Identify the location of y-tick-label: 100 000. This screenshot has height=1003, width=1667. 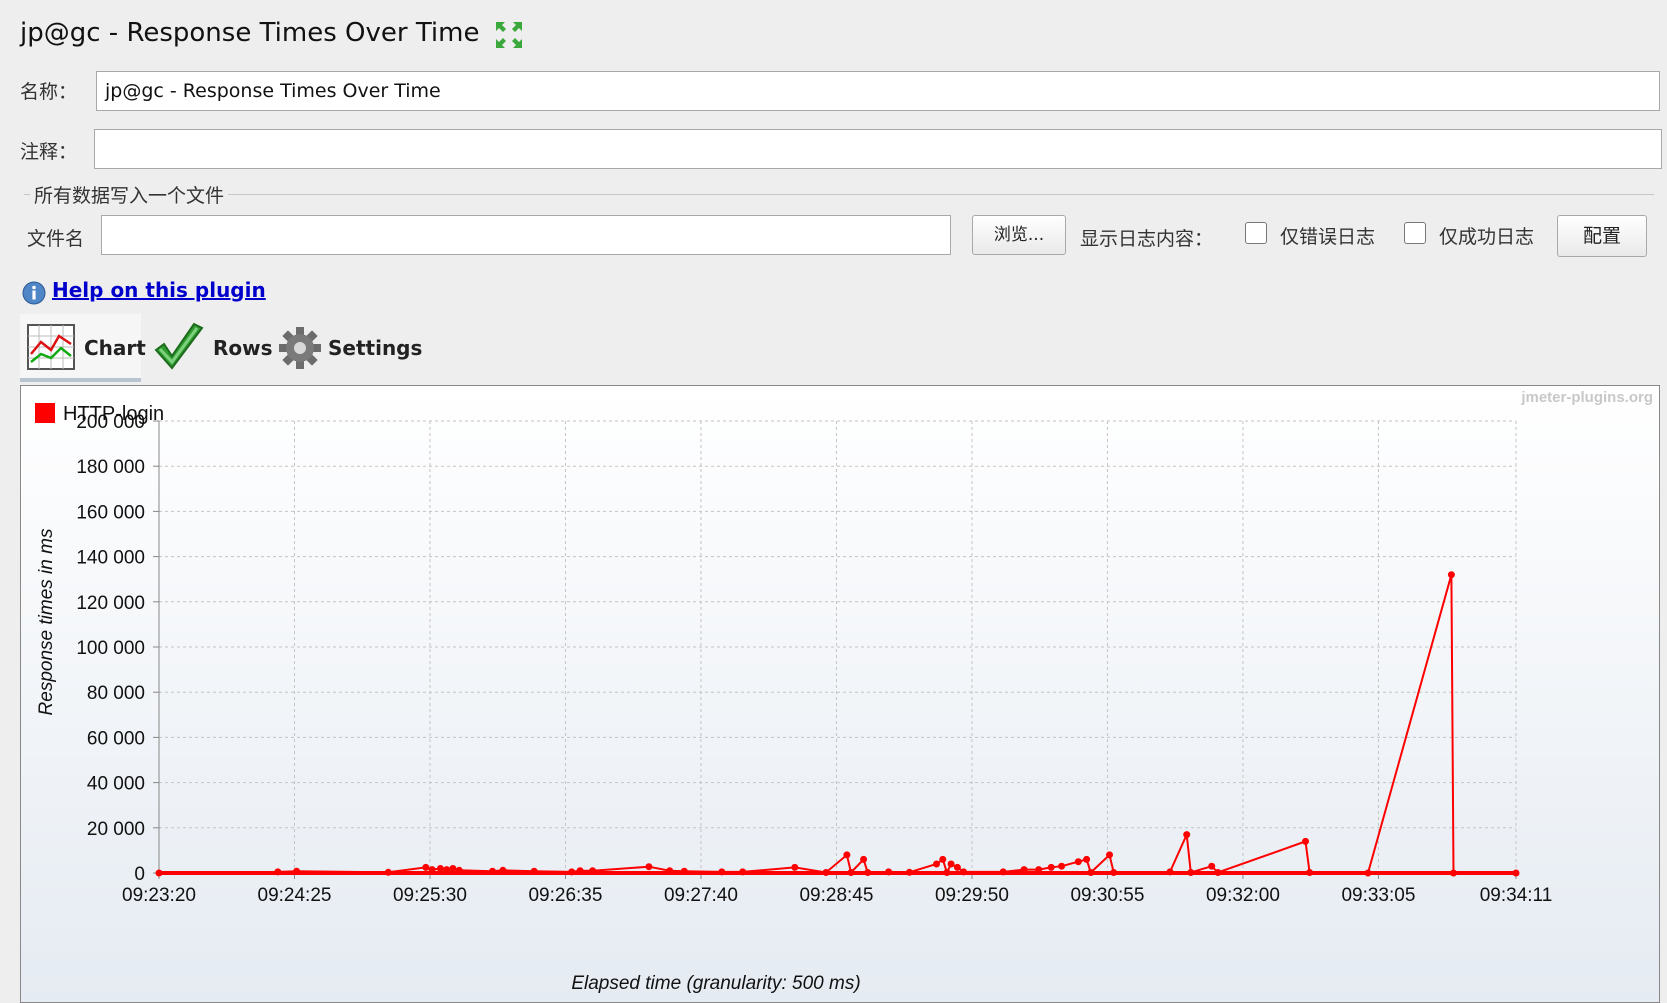
(110, 648).